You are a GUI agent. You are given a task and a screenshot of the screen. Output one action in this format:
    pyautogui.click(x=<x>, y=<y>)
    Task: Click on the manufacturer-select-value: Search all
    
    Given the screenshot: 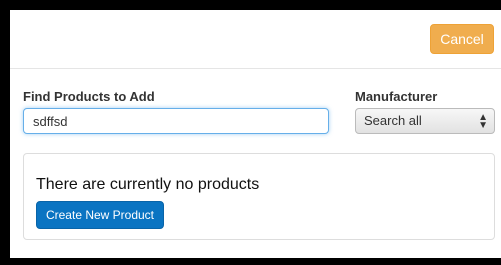 What is the action you would take?
    pyautogui.click(x=393, y=120)
    